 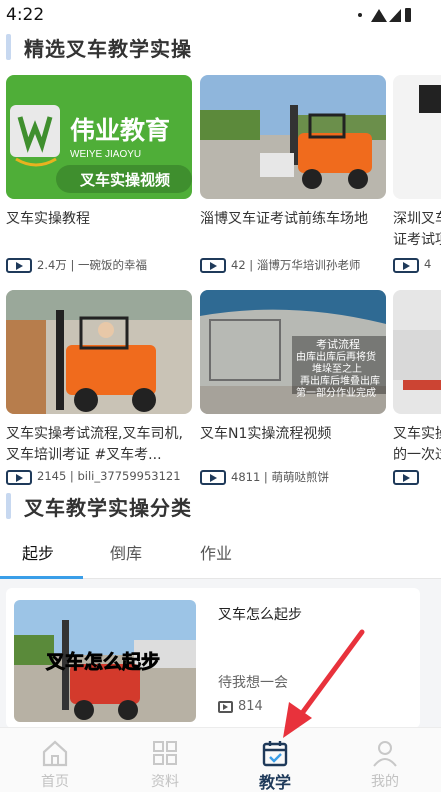 What do you see at coordinates (99, 477) in the screenshot?
I see `video-meta: 2145 | bili_37759953121` at bounding box center [99, 477].